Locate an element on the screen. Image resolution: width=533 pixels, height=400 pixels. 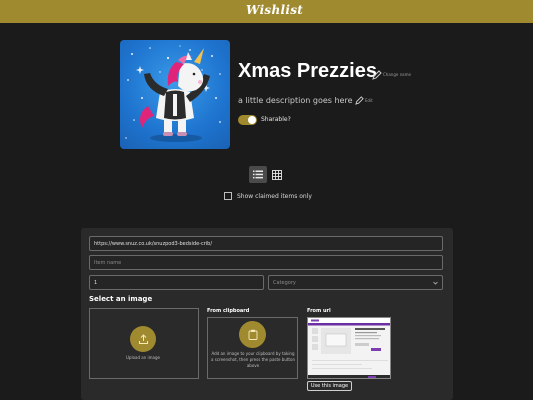
toggle-knob is located at coordinates (252, 120).